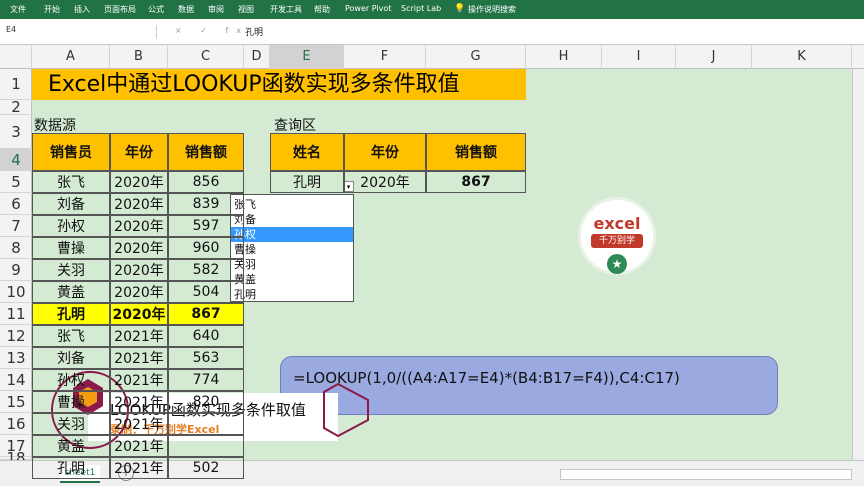 Image resolution: width=864 pixels, height=486 pixels. What do you see at coordinates (52, 9) in the screenshot?
I see `ribbon-tab-1: 开始` at bounding box center [52, 9].